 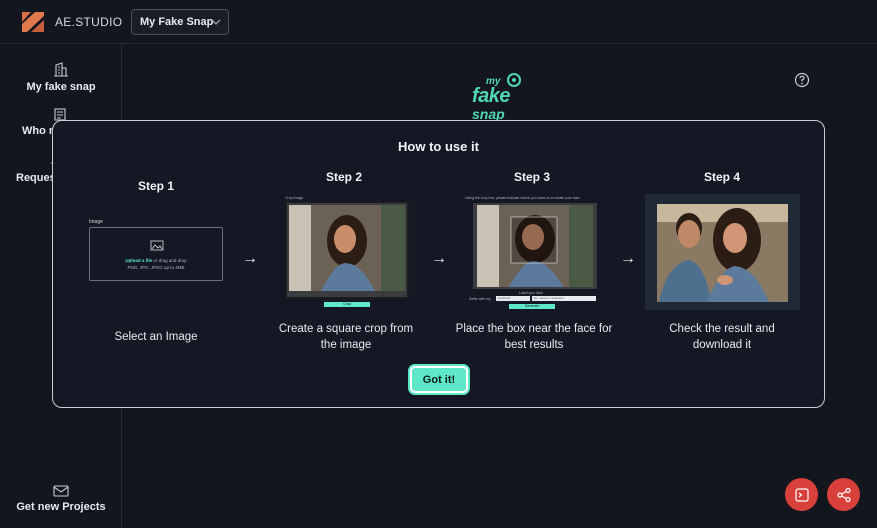 What do you see at coordinates (294, 198) in the screenshot?
I see `crop-image-label: Crop Image` at bounding box center [294, 198].